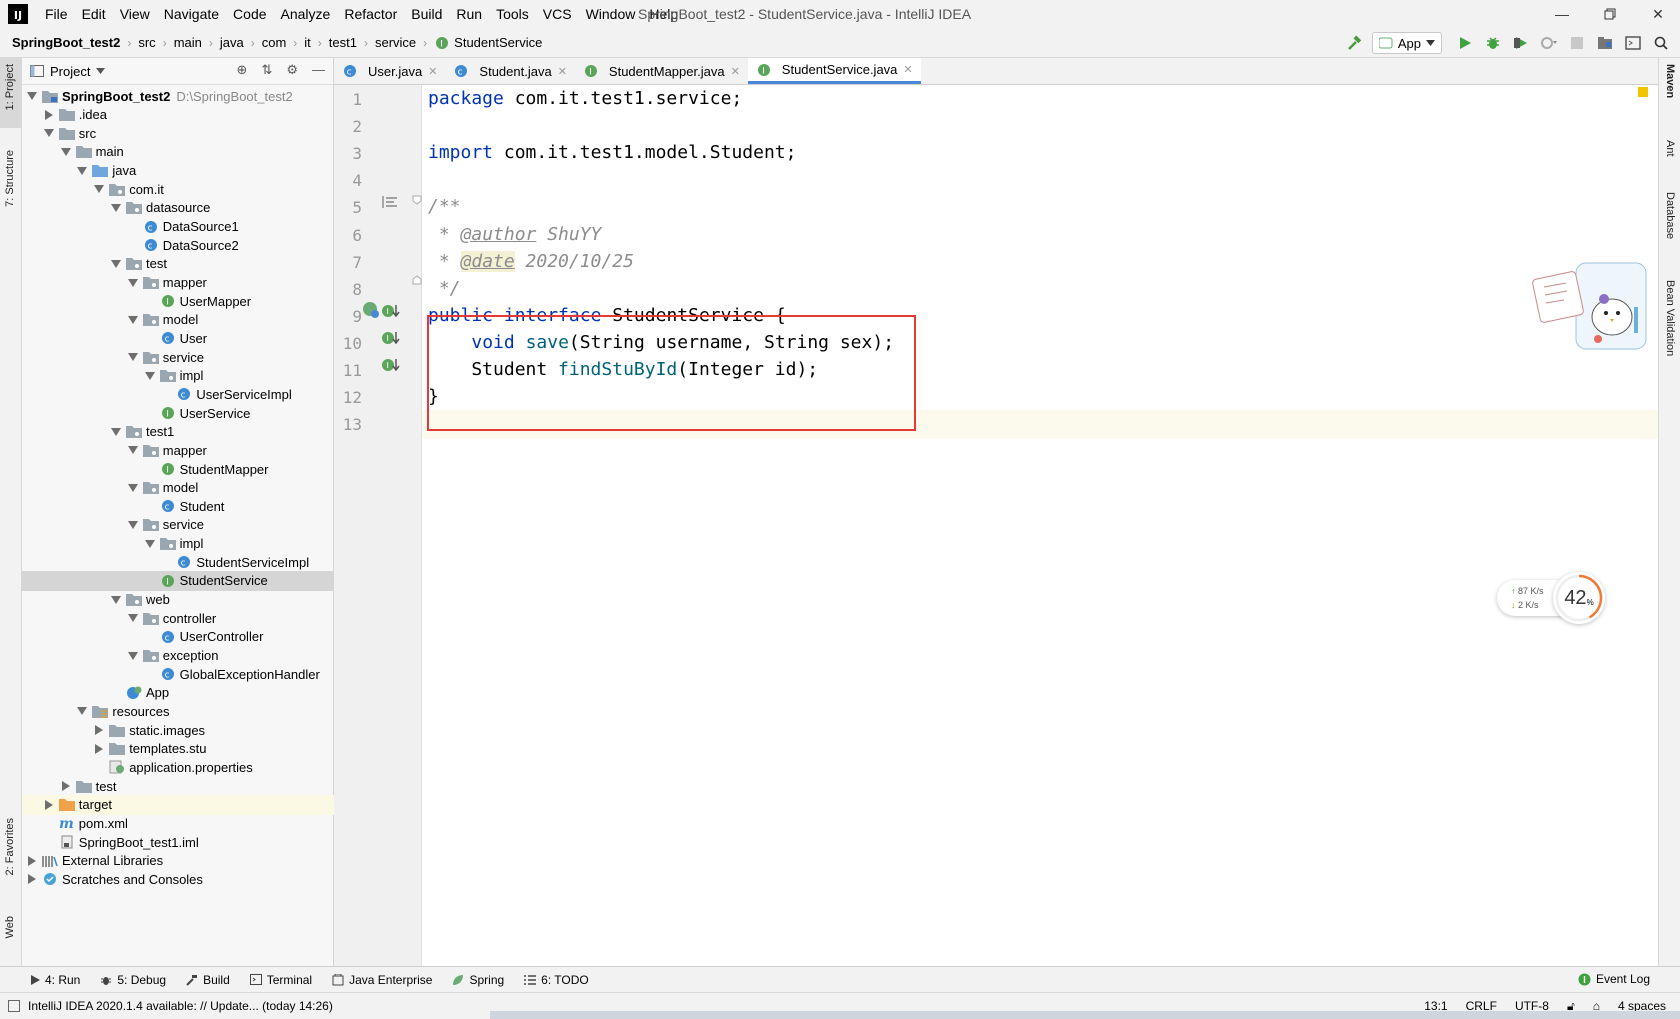 The image size is (1680, 1019). What do you see at coordinates (178, 580) in the screenshot?
I see `tree-node: I StudentService` at bounding box center [178, 580].